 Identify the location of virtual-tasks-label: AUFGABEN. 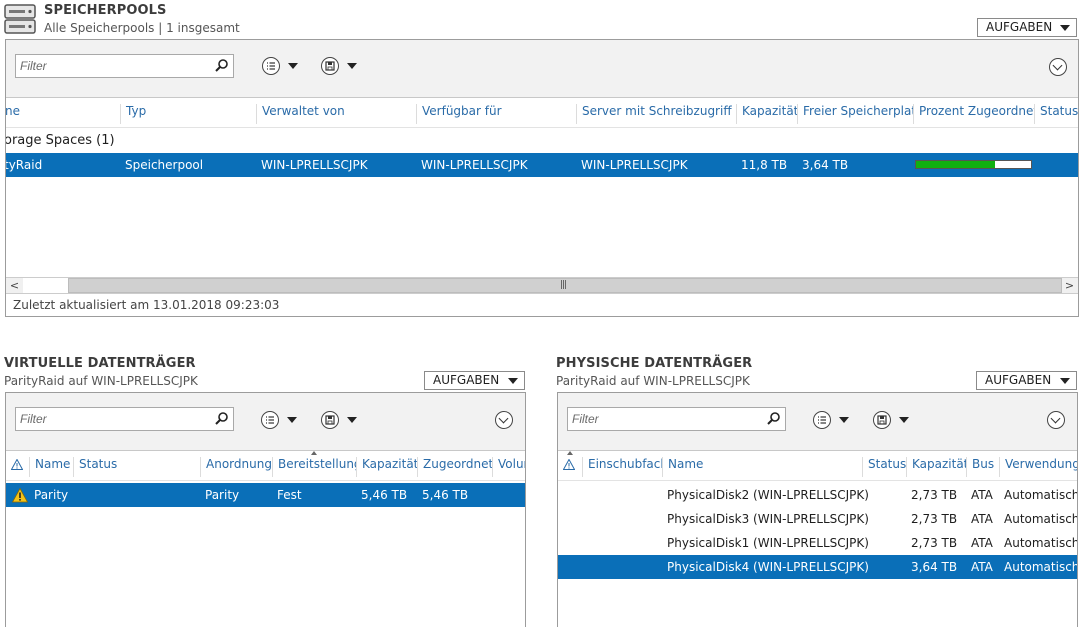
(466, 380).